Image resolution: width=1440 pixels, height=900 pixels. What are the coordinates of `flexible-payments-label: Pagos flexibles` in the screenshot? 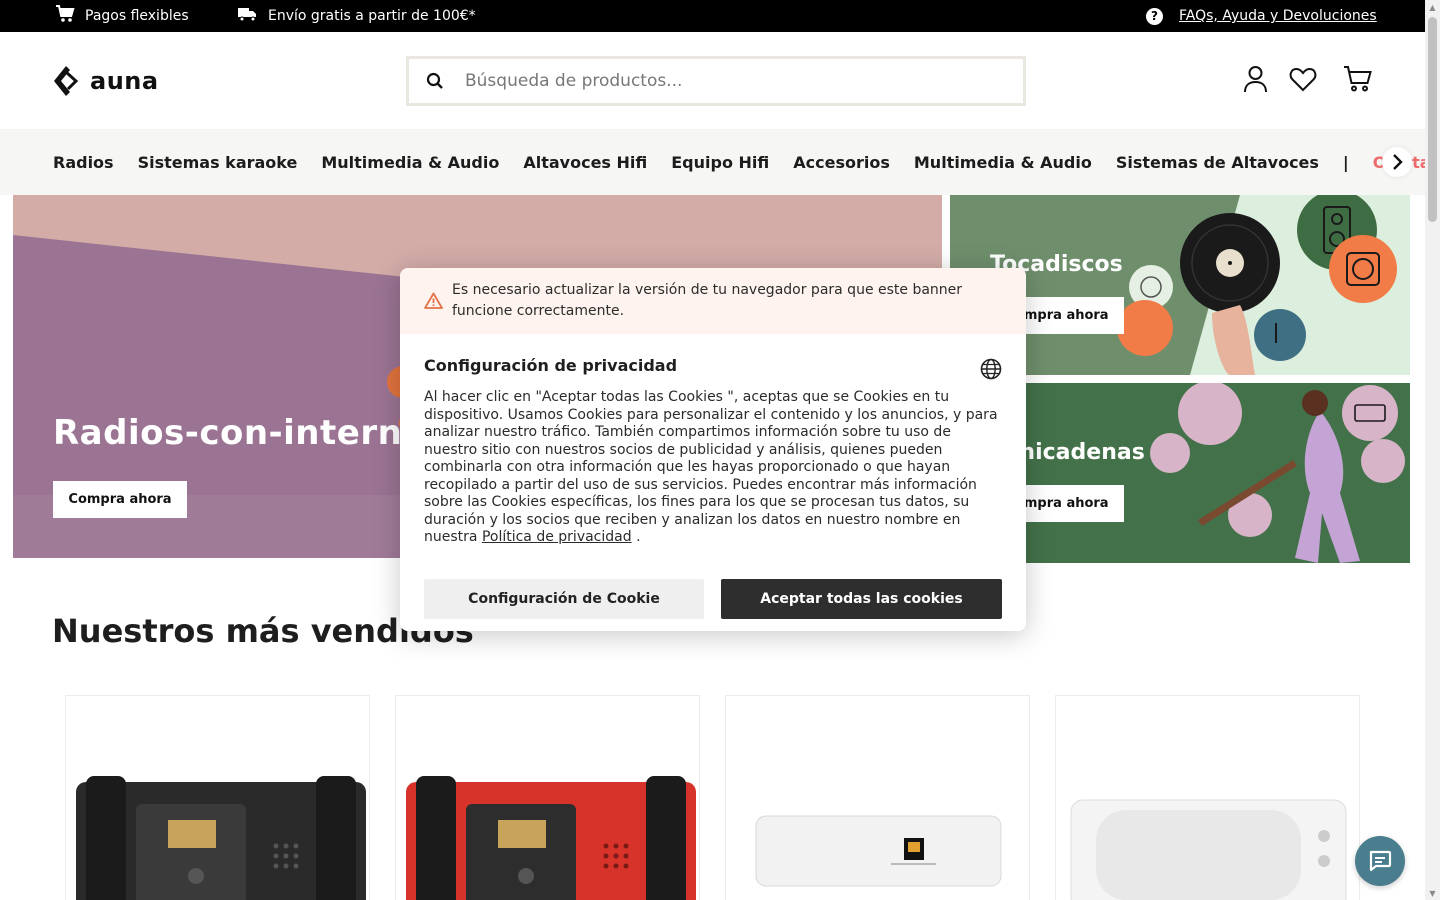 It's located at (137, 16).